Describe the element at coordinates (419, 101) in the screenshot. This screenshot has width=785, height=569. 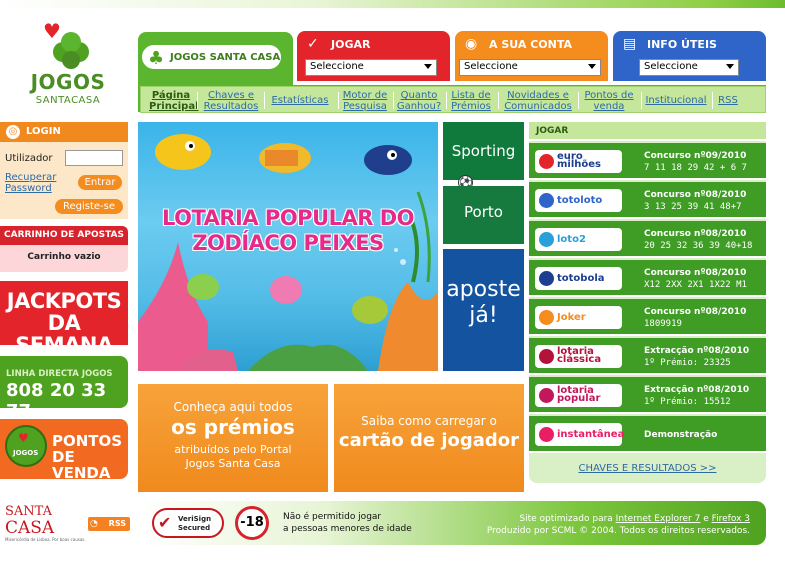
I see `nav-link-quanto-ganhou: Quanto Ganhou?` at that location.